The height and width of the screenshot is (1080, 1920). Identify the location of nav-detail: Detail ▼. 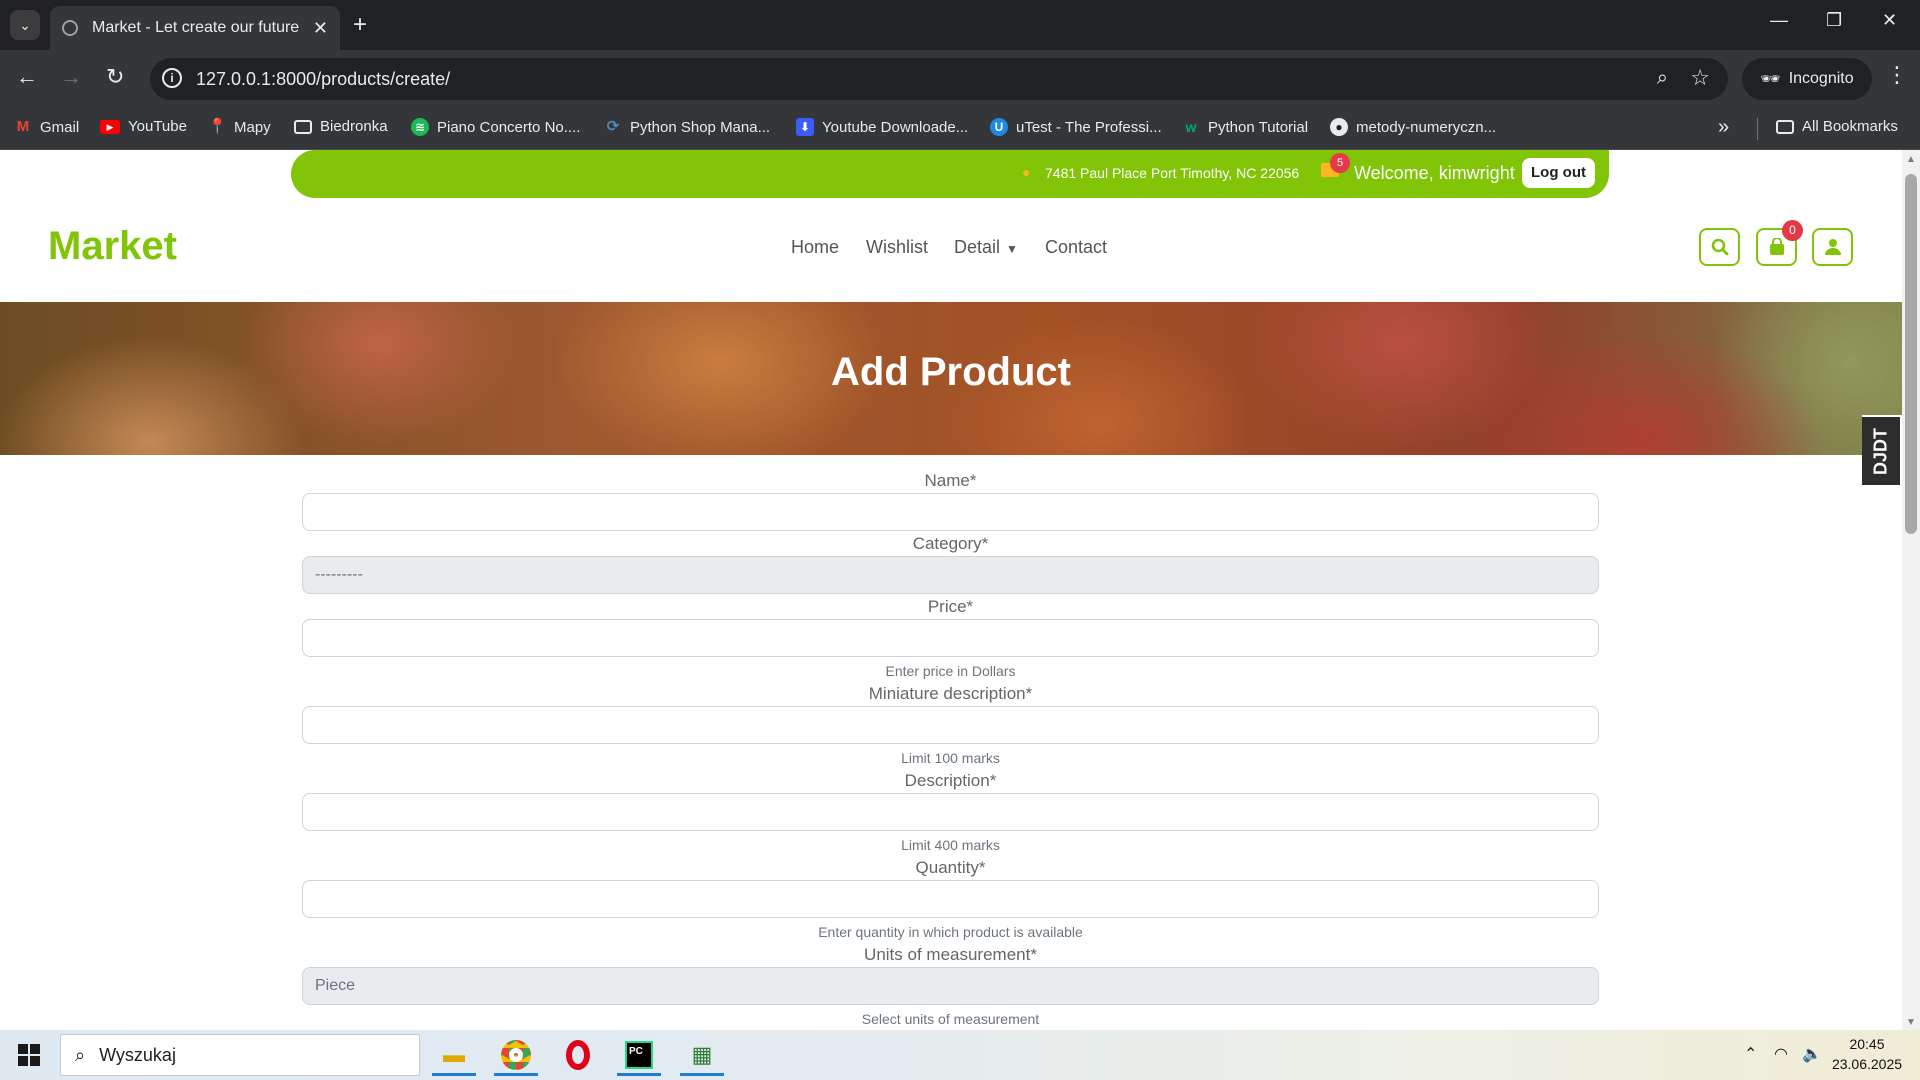
(986, 247).